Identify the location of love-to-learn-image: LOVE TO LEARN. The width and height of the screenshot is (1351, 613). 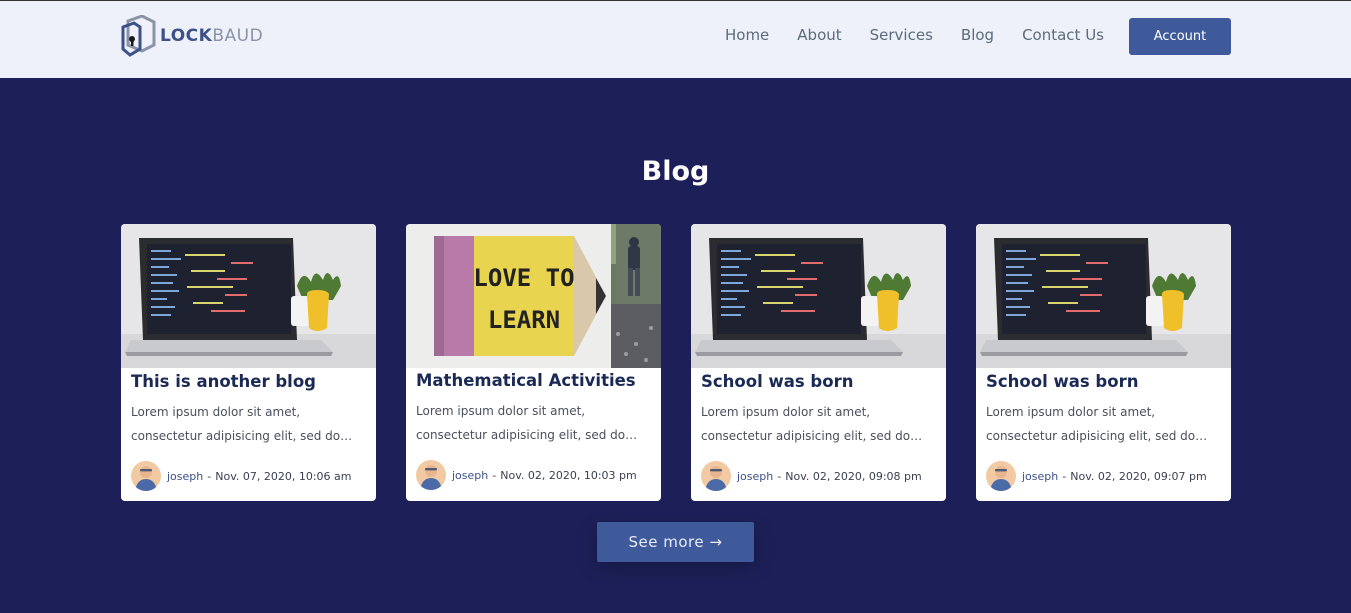
(533, 296).